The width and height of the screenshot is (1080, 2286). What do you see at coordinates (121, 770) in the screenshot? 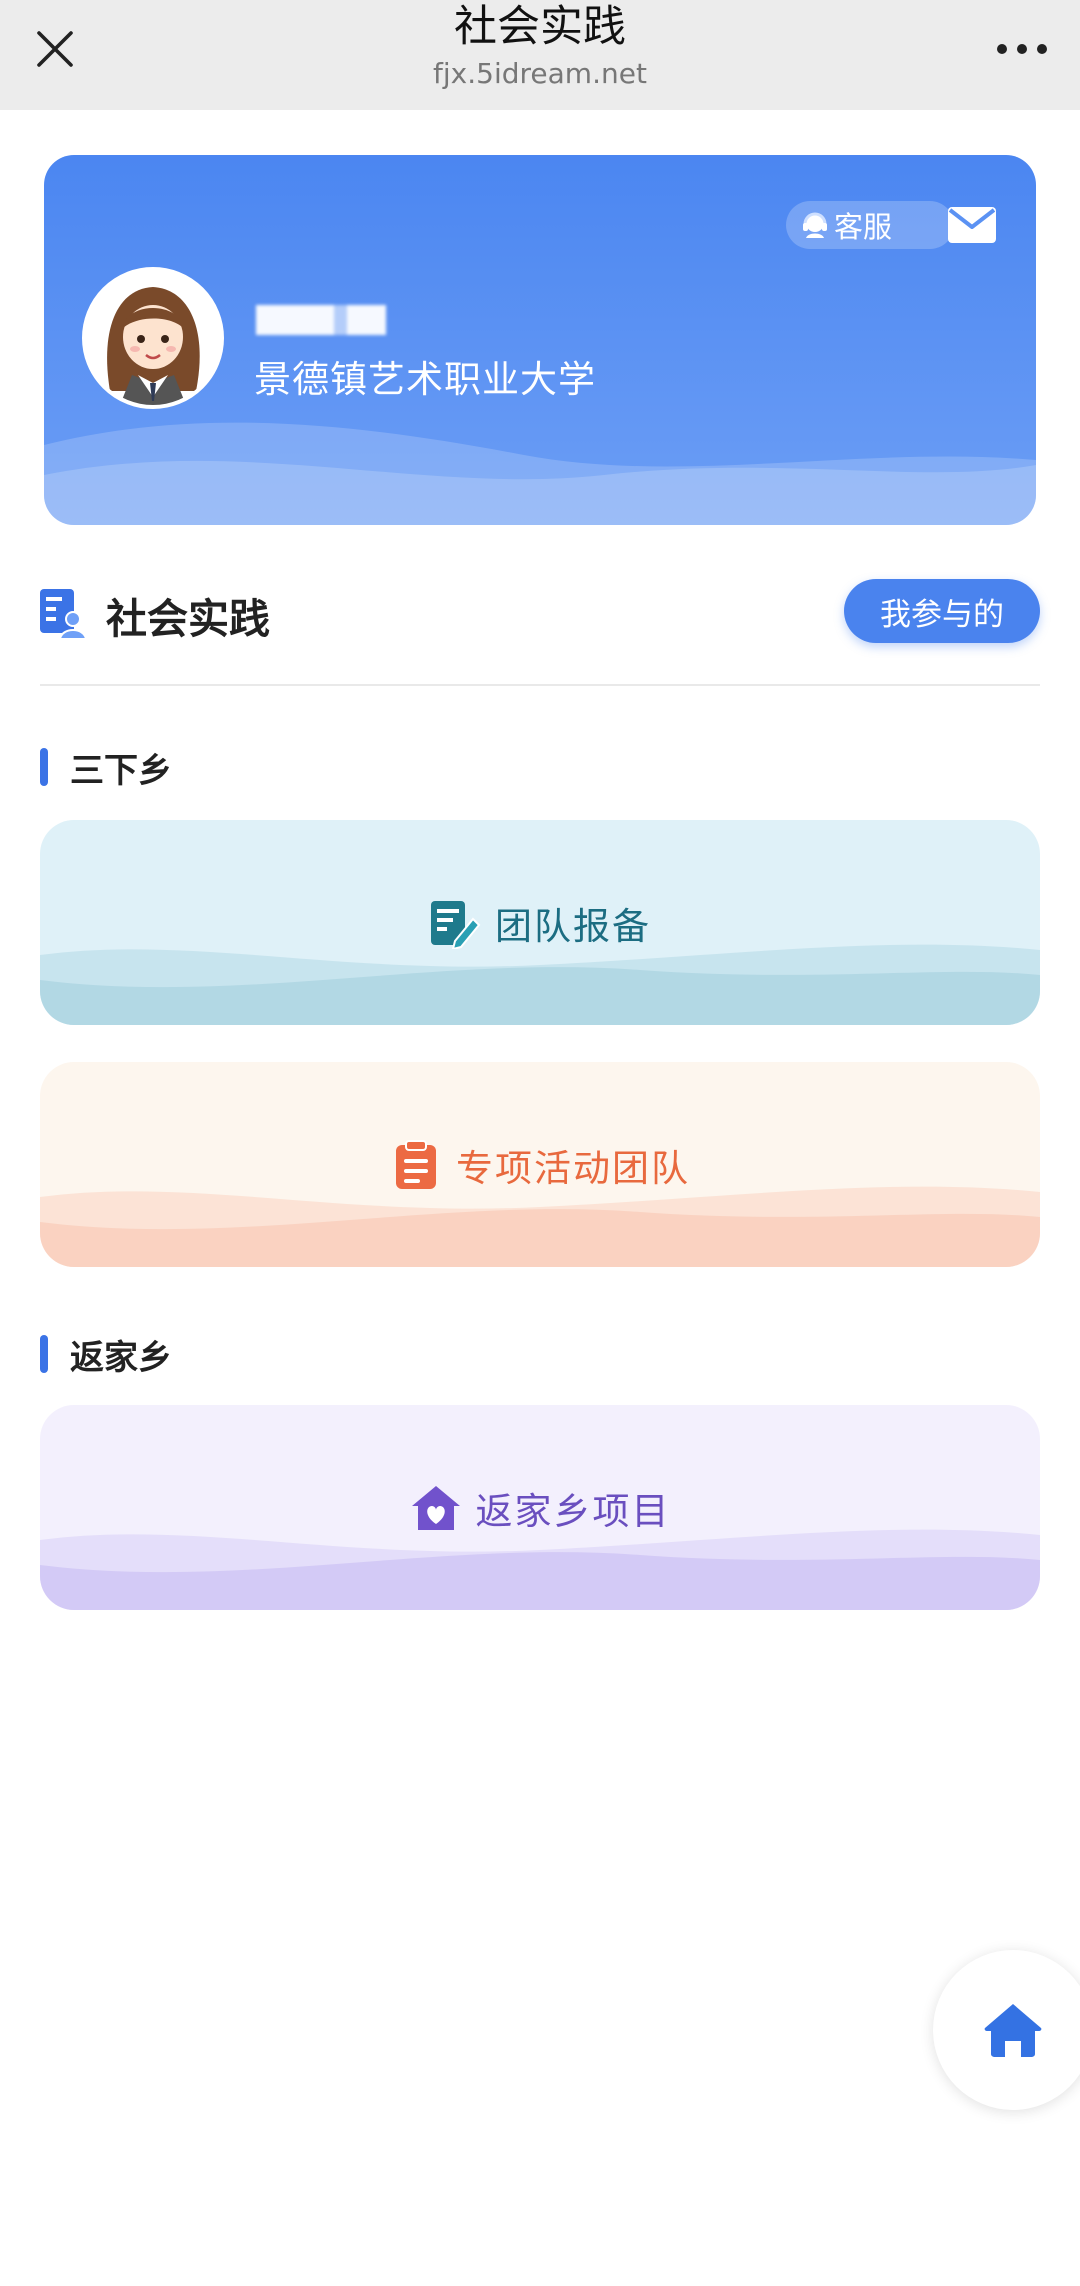
I see `group-label-text: 三下乡` at bounding box center [121, 770].